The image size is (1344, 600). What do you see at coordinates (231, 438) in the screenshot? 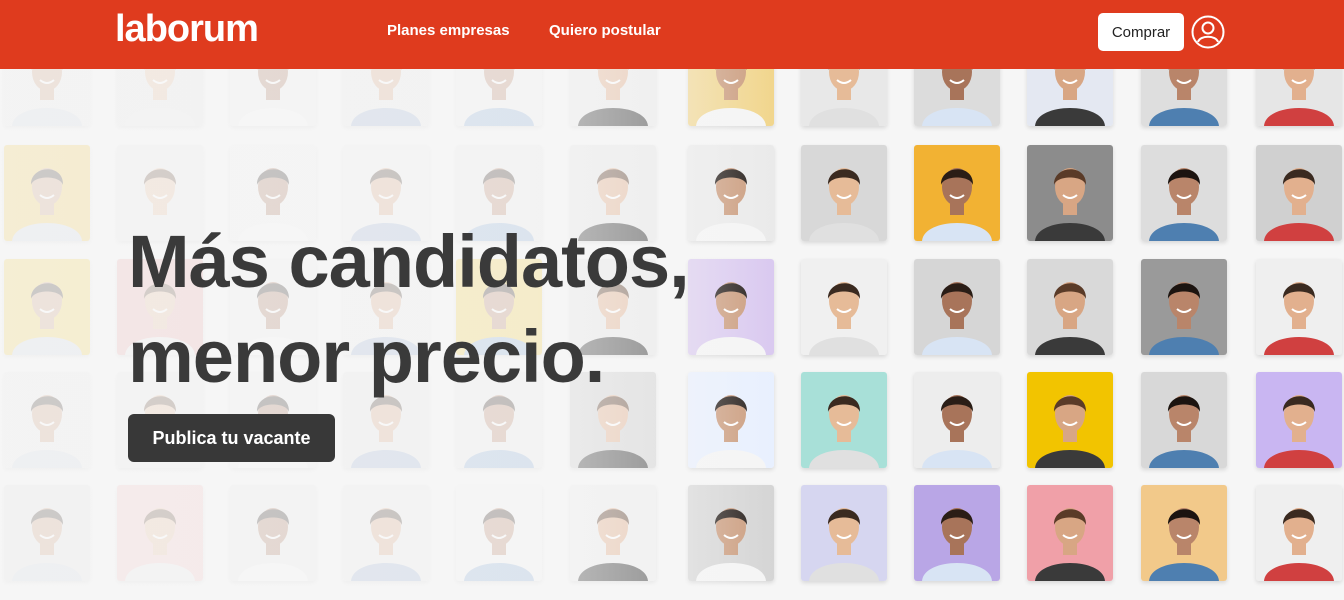
I see `publish-vacancy-button: Publica tu vacante` at bounding box center [231, 438].